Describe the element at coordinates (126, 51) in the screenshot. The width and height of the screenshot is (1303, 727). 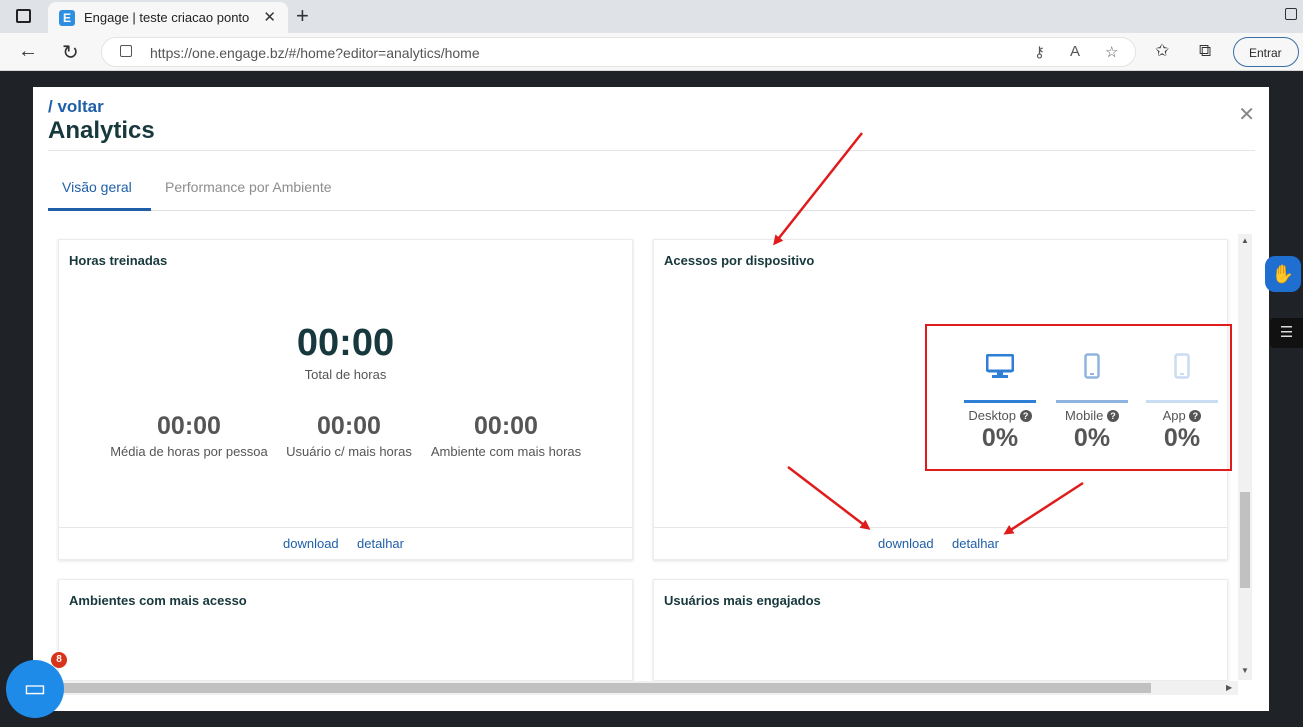
I see `lock-icon` at that location.